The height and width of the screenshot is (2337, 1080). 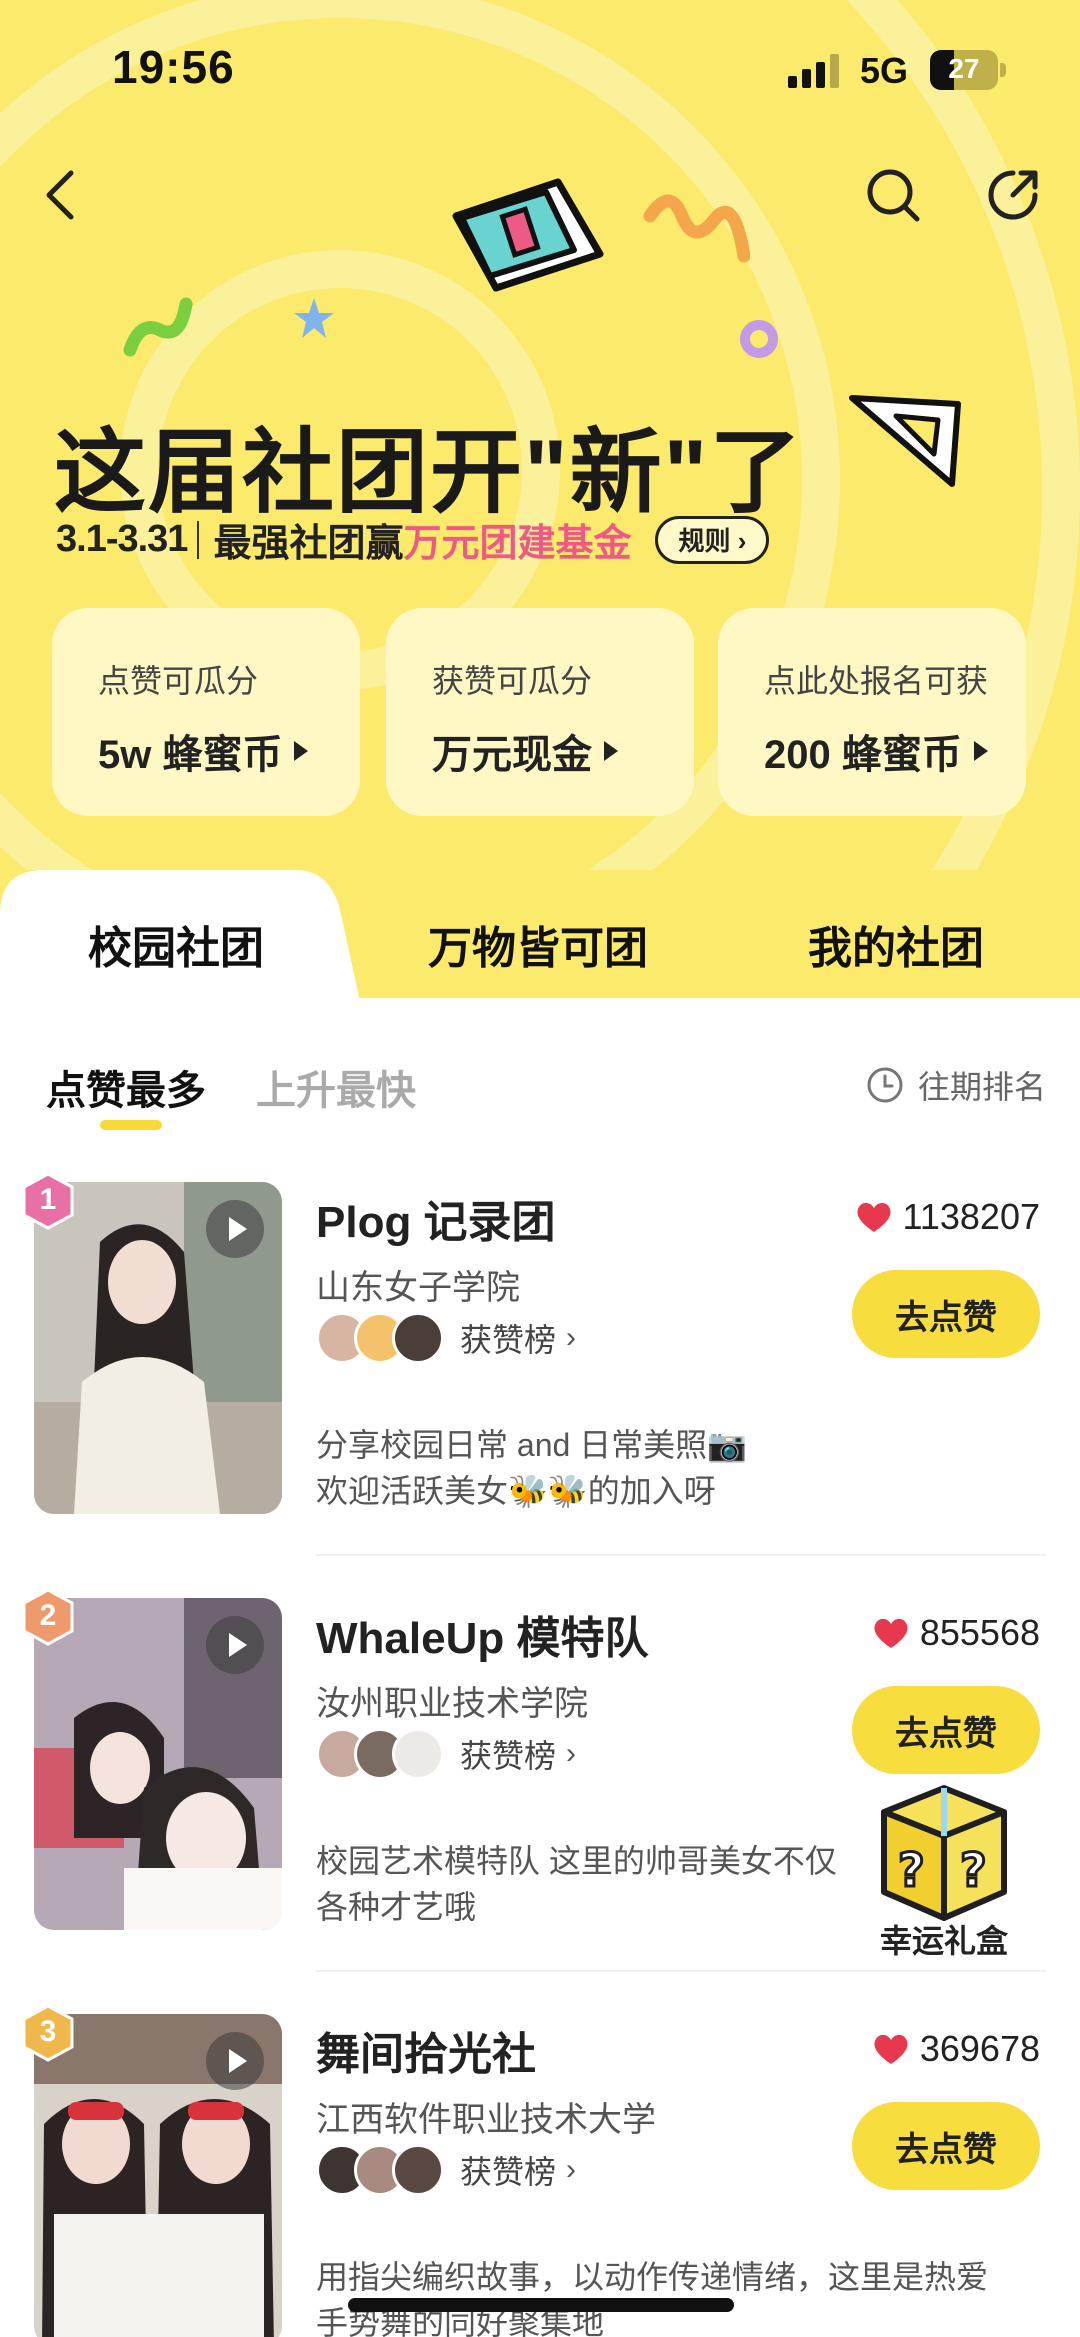 I want to click on like-count: 369678, so click(x=956, y=2049).